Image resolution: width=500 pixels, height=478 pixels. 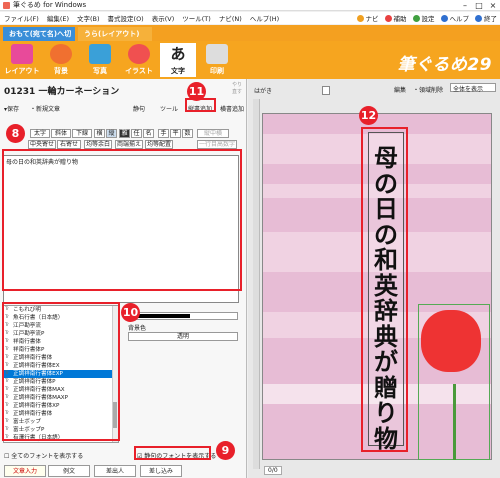 What do you see at coordinates (493, 5) in the screenshot?
I see `close-button: ×` at bounding box center [493, 5].